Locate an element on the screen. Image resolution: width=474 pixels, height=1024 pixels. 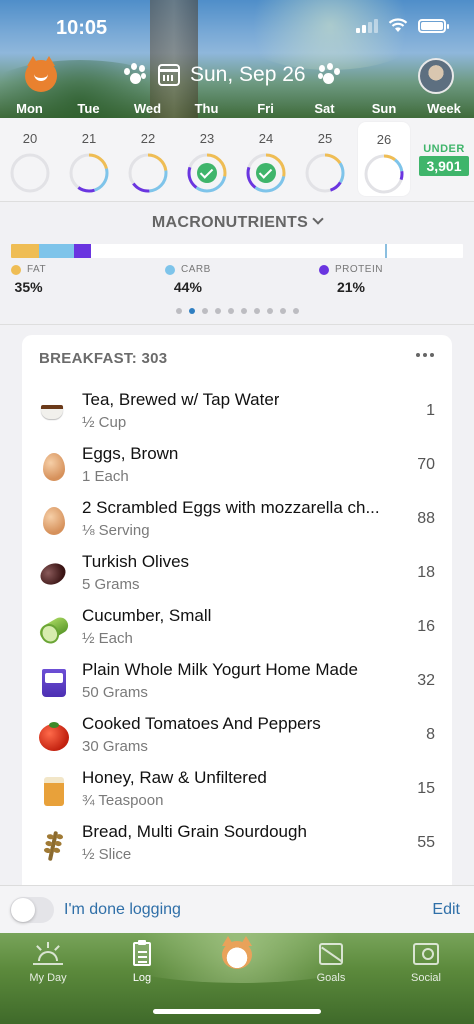
weekday-labels: Mon Tue Wed Thu Fri Sat Sun Week is located at coordinates (237, 108).